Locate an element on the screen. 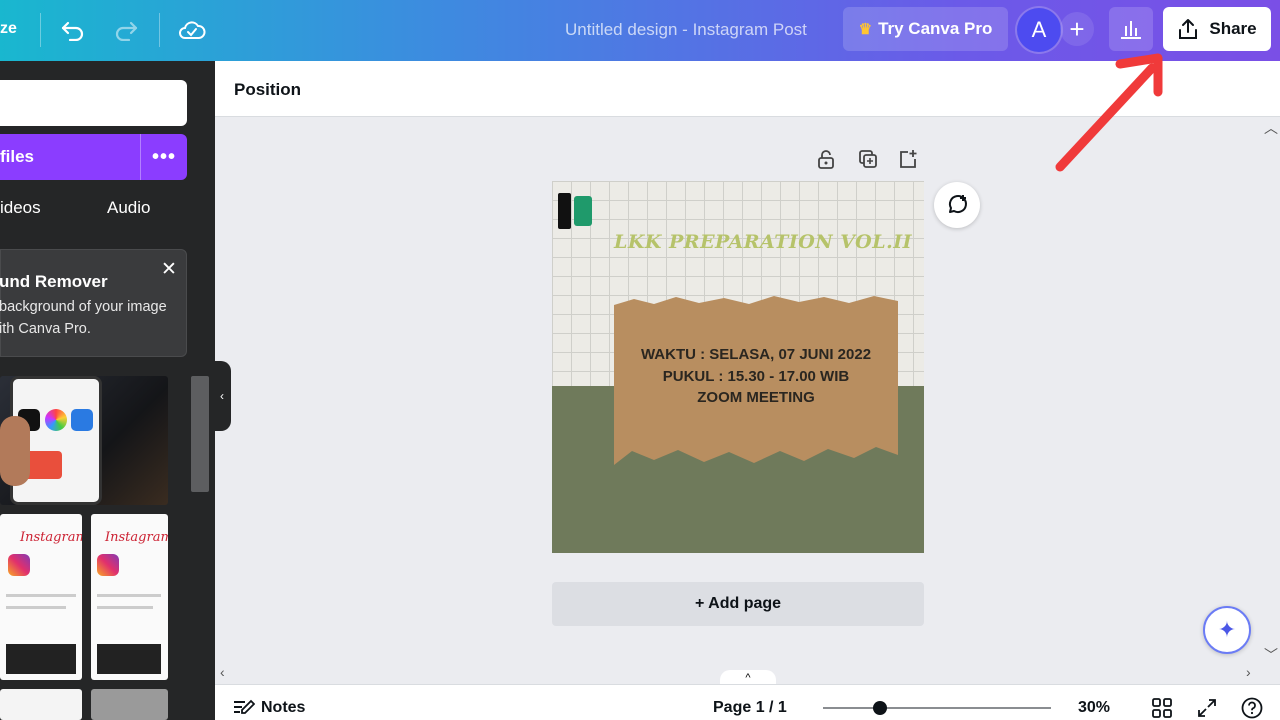  try-canva-pro-button: ♛ Try Canva Pro is located at coordinates (925, 29).